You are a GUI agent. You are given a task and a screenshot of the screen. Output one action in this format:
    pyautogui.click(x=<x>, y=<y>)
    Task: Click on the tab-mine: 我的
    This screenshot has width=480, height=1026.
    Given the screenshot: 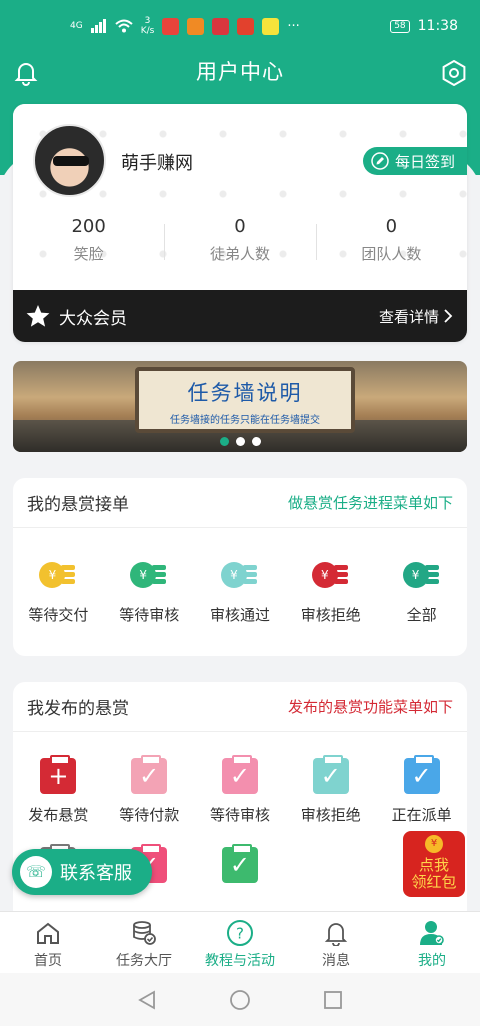 What is the action you would take?
    pyautogui.click(x=432, y=942)
    